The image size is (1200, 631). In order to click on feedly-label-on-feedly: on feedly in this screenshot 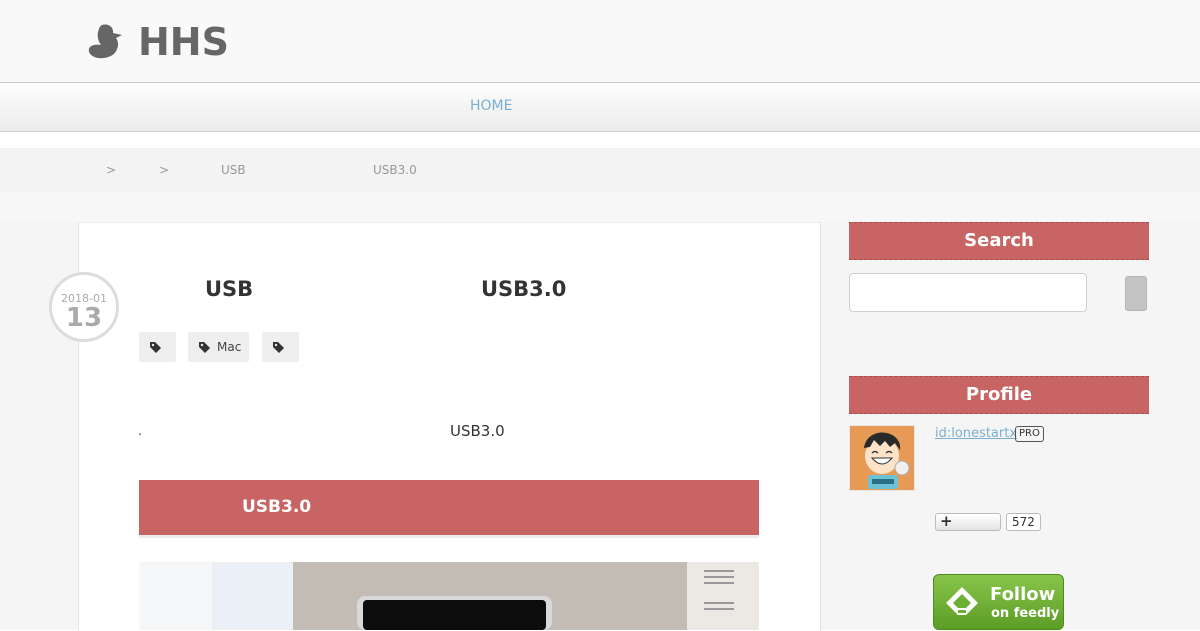, I will do `click(1025, 613)`.